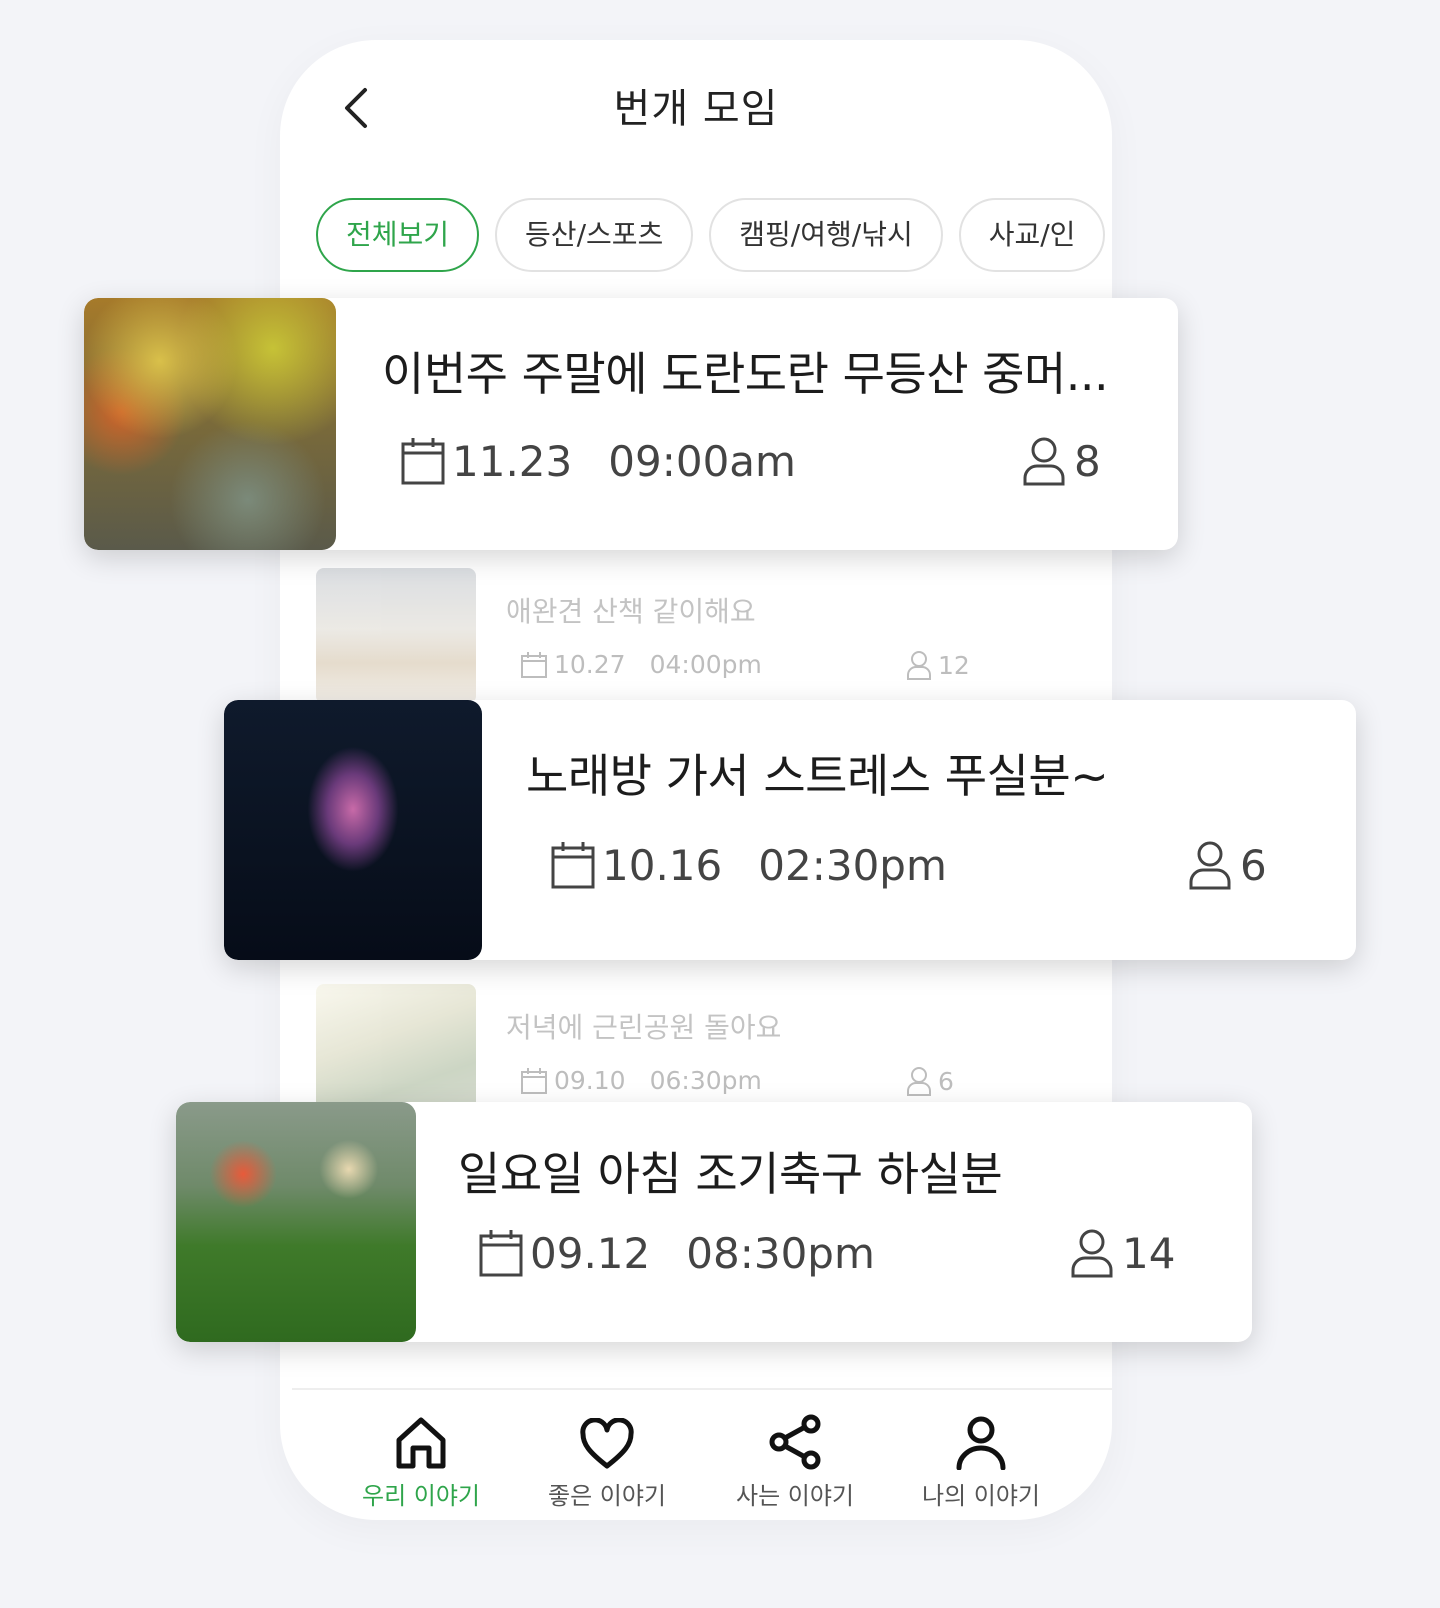  Describe the element at coordinates (705, 1080) in the screenshot. I see `item-time: 06:30pm` at that location.